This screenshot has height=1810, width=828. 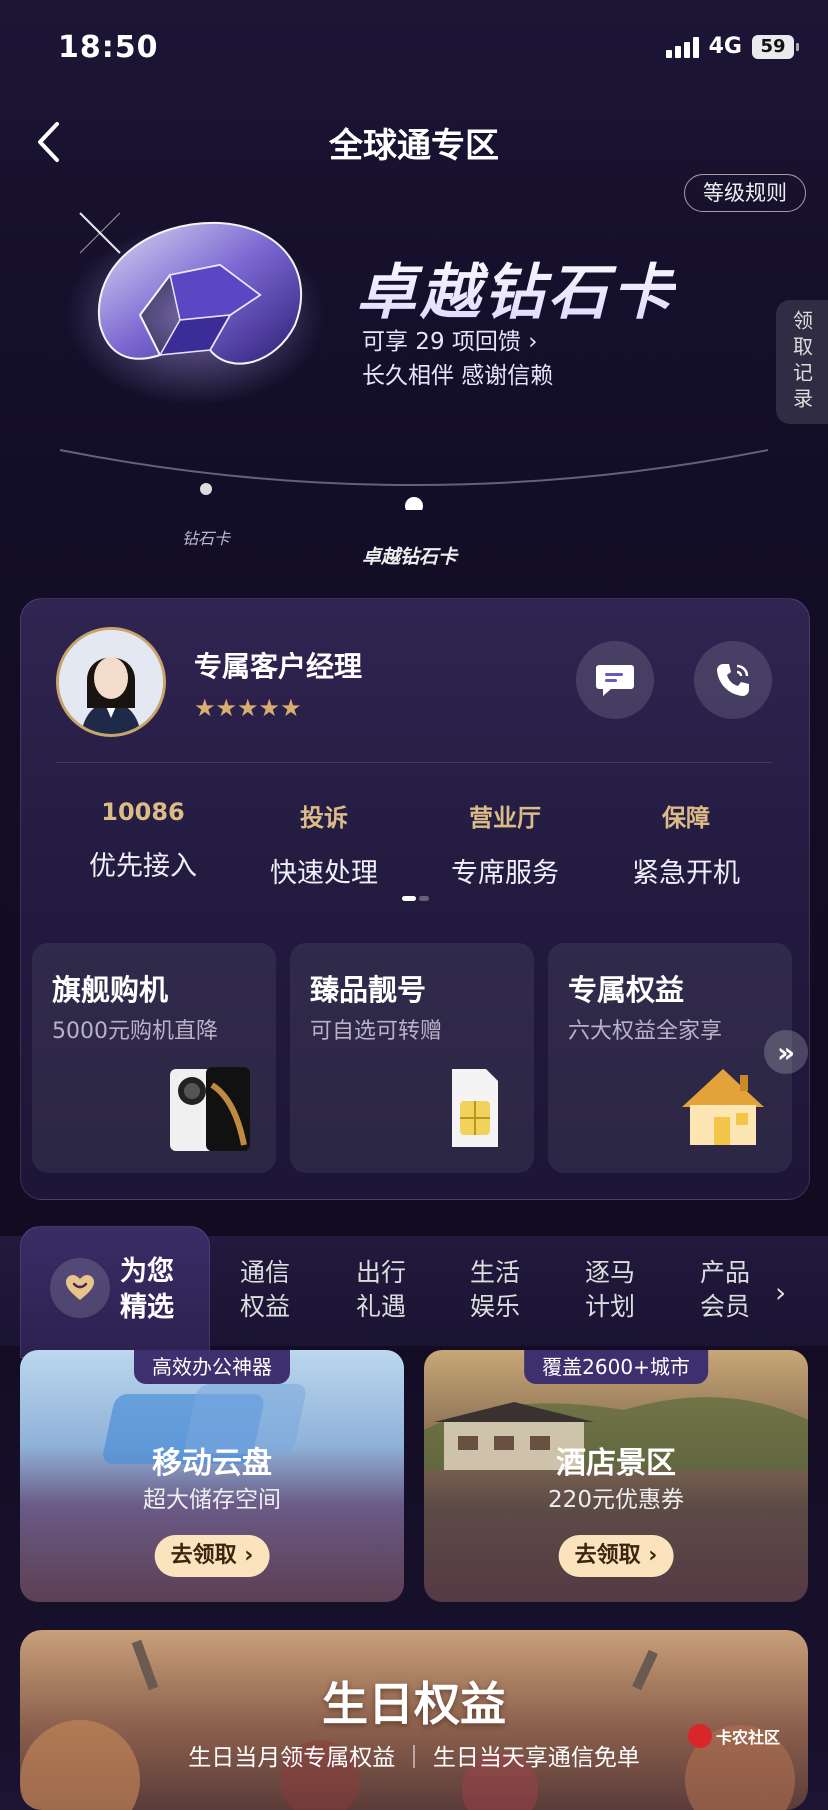 What do you see at coordinates (115, 1292) in the screenshot?
I see `tab-featured` at bounding box center [115, 1292].